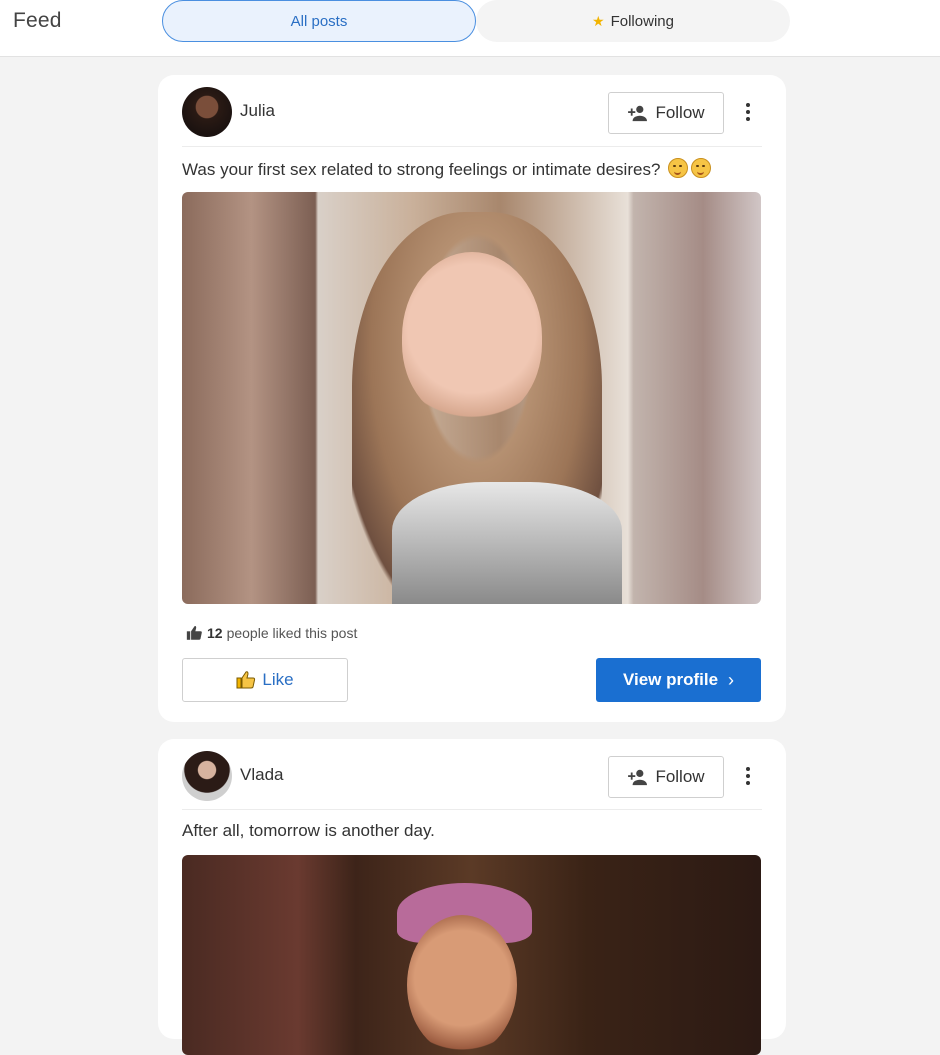  Describe the element at coordinates (278, 679) in the screenshot. I see `like-label: Like` at that location.